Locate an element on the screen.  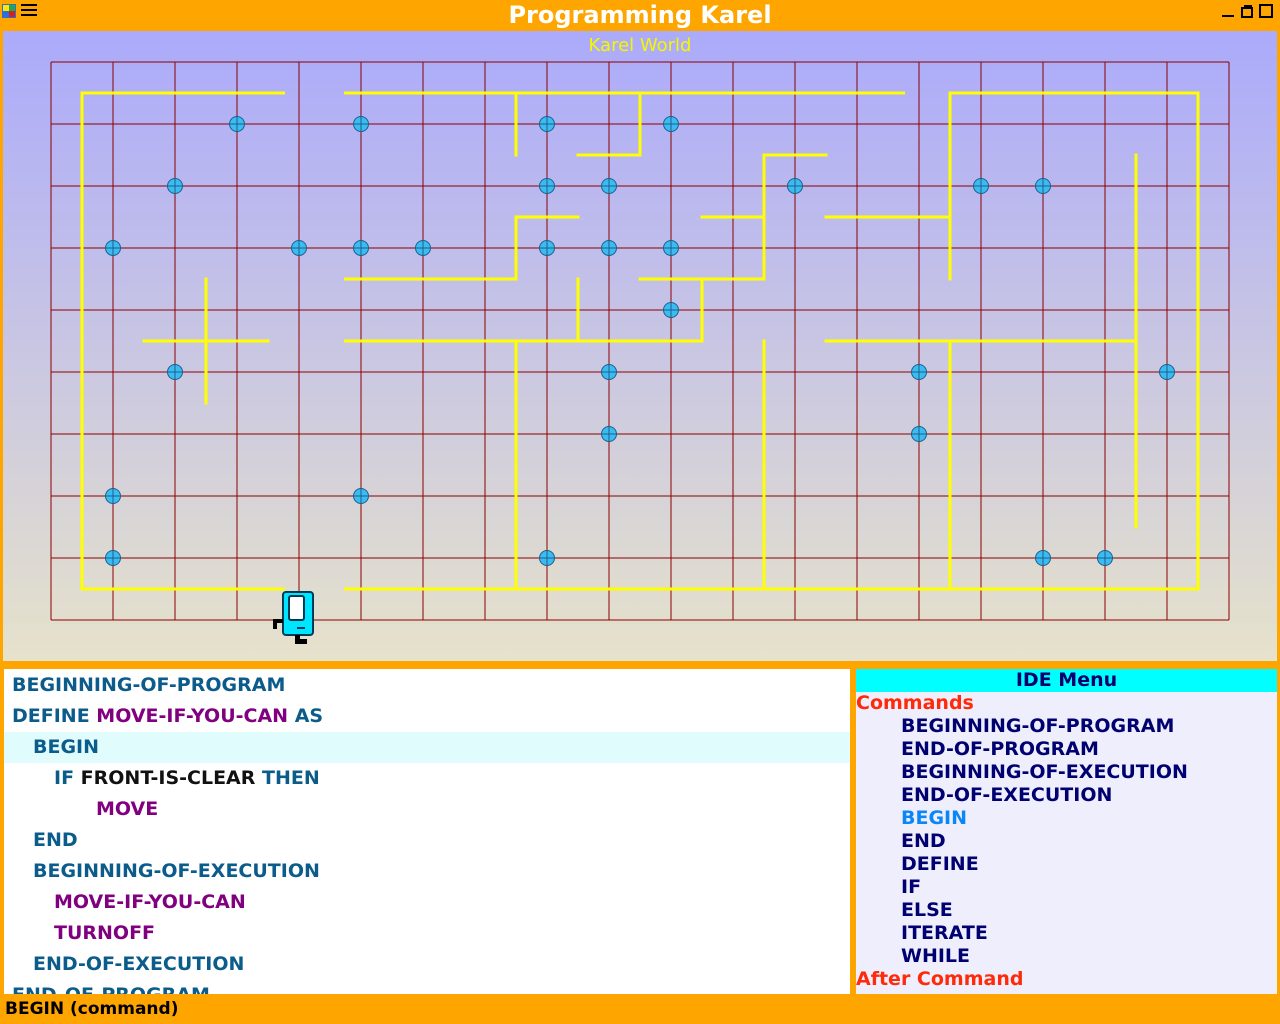
menu-item-end: END is located at coordinates (1066, 841).